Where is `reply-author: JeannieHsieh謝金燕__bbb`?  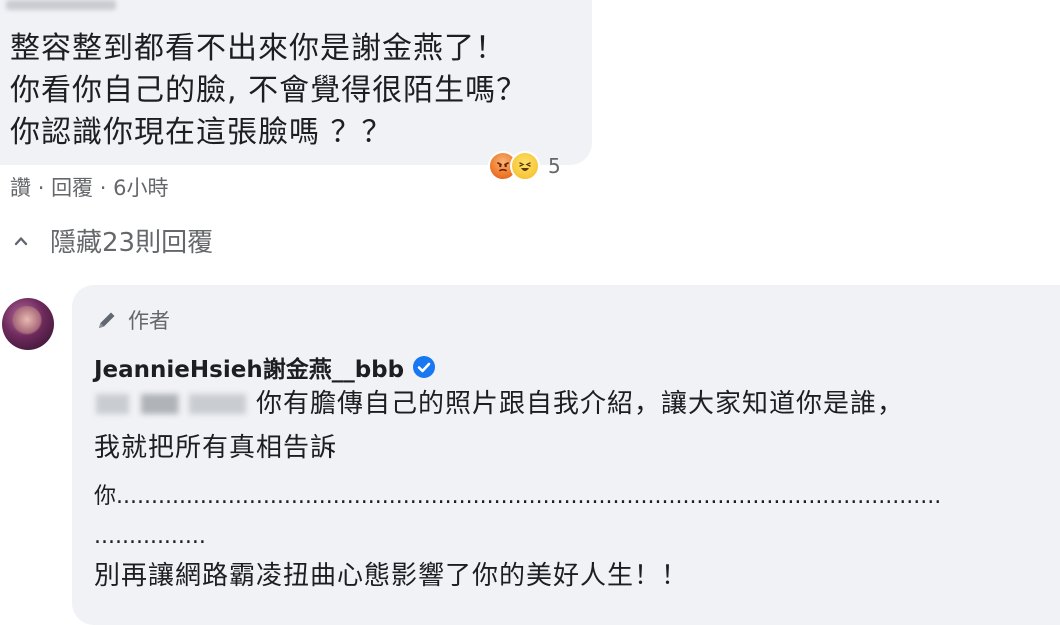
reply-author: JeannieHsieh謝金燕__bbb is located at coordinates (265, 367).